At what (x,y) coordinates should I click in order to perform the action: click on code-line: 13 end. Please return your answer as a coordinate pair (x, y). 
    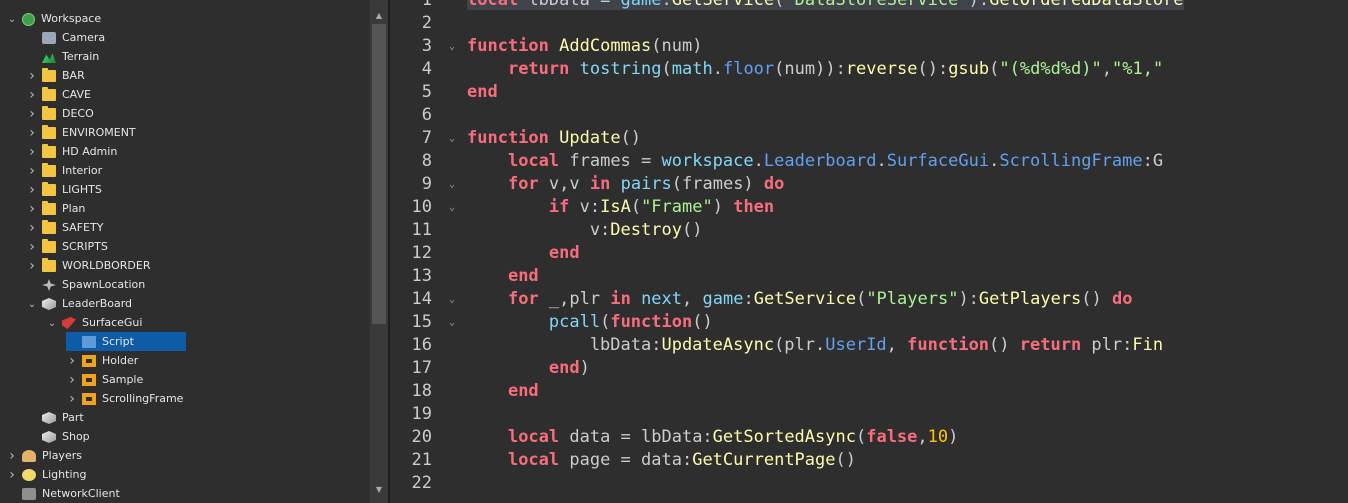
    Looking at the image, I should click on (869, 276).